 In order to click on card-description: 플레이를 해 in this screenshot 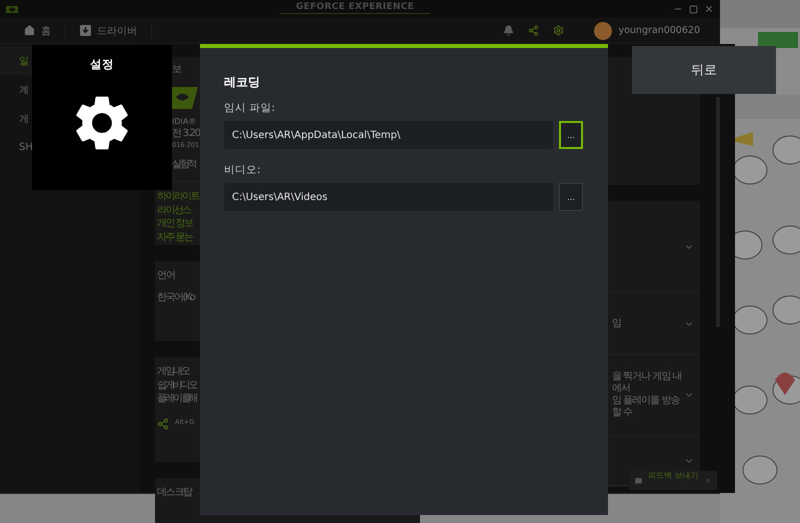, I will do `click(177, 399)`.